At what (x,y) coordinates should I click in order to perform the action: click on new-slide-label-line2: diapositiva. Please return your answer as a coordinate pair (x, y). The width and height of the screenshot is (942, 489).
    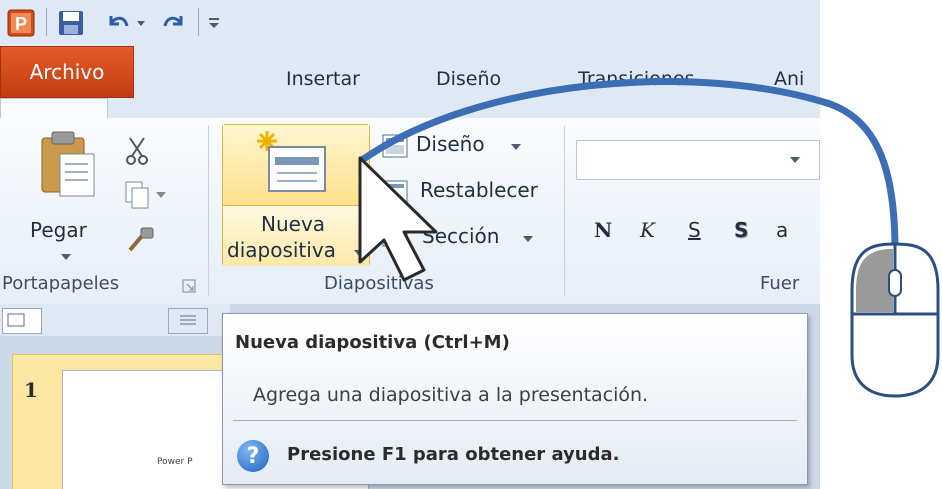
    Looking at the image, I should click on (281, 250).